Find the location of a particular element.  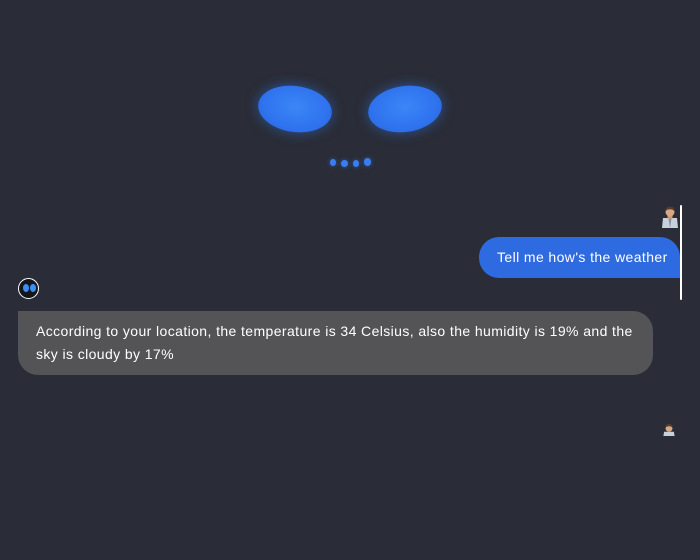

assistant-left-eye is located at coordinates (295, 109).